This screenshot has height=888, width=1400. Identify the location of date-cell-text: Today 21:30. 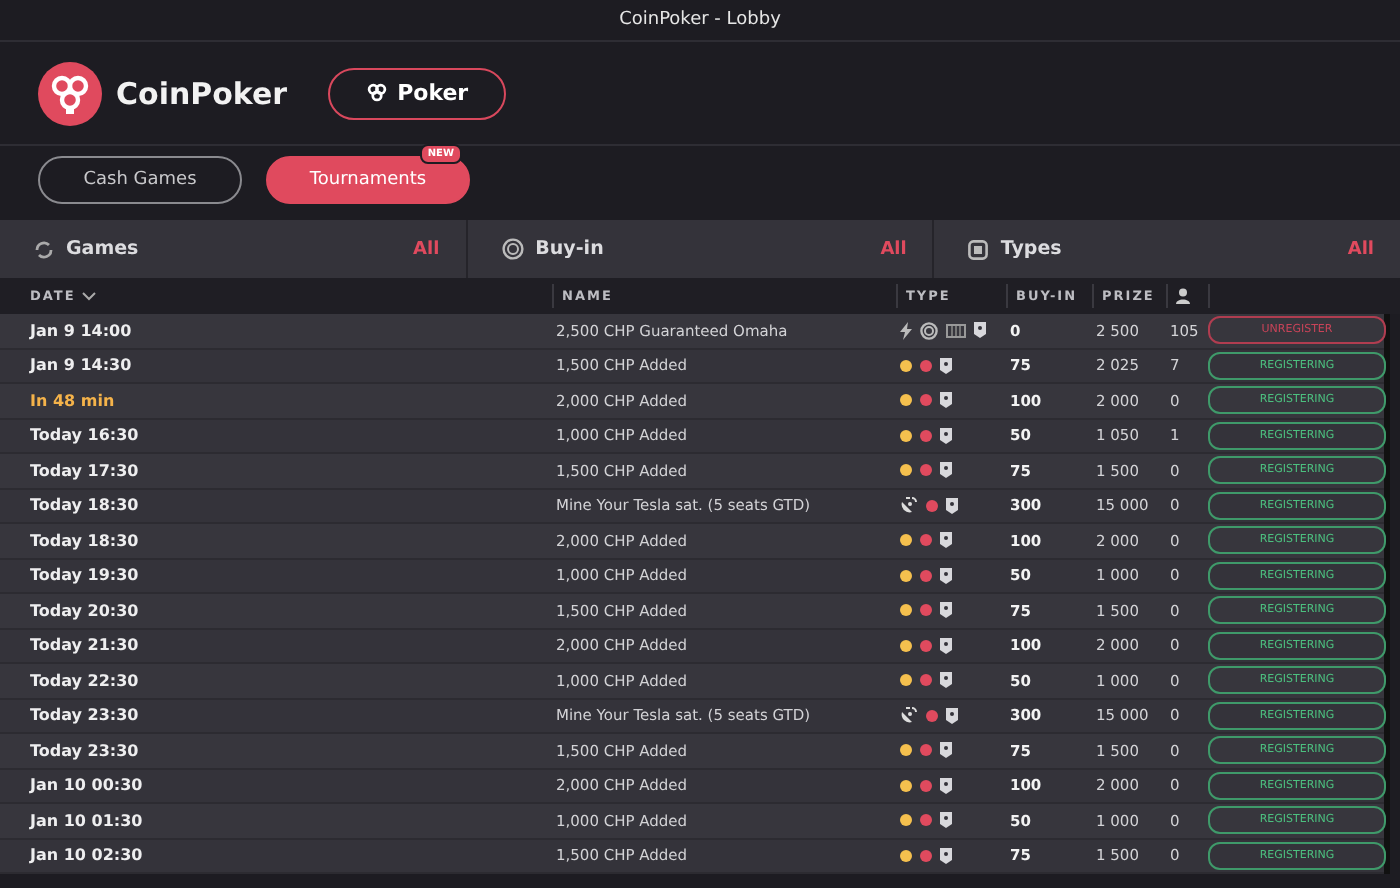
(84, 645).